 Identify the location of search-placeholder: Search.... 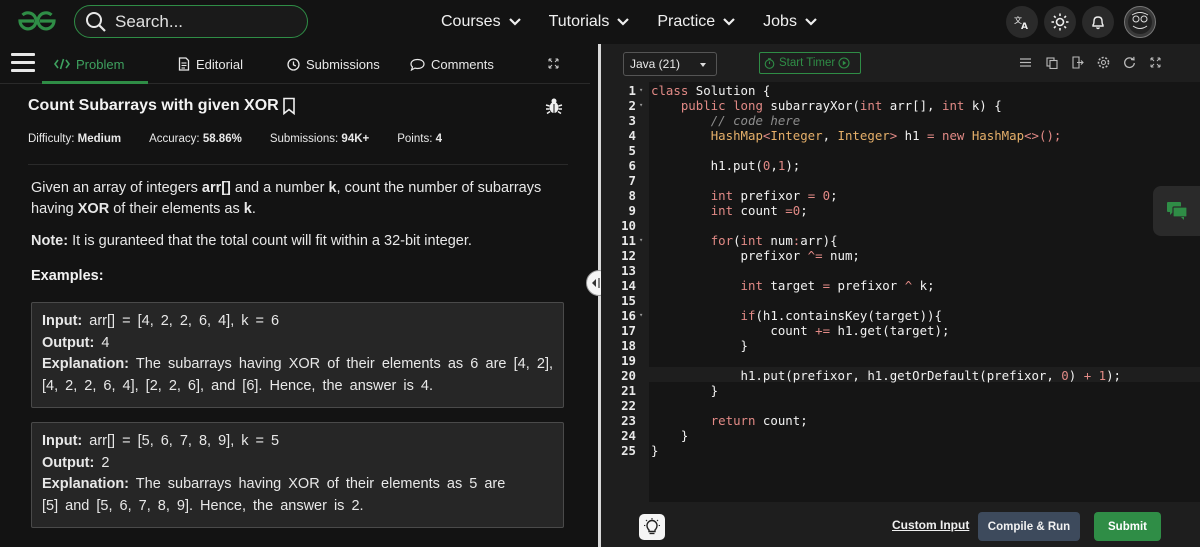
(149, 21).